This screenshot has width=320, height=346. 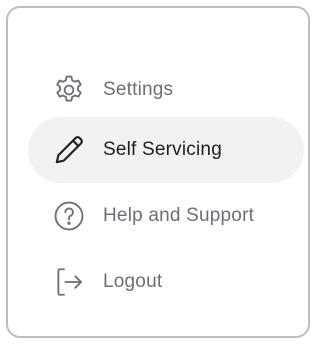 What do you see at coordinates (162, 149) in the screenshot?
I see `menu-item-label: Self Servicing` at bounding box center [162, 149].